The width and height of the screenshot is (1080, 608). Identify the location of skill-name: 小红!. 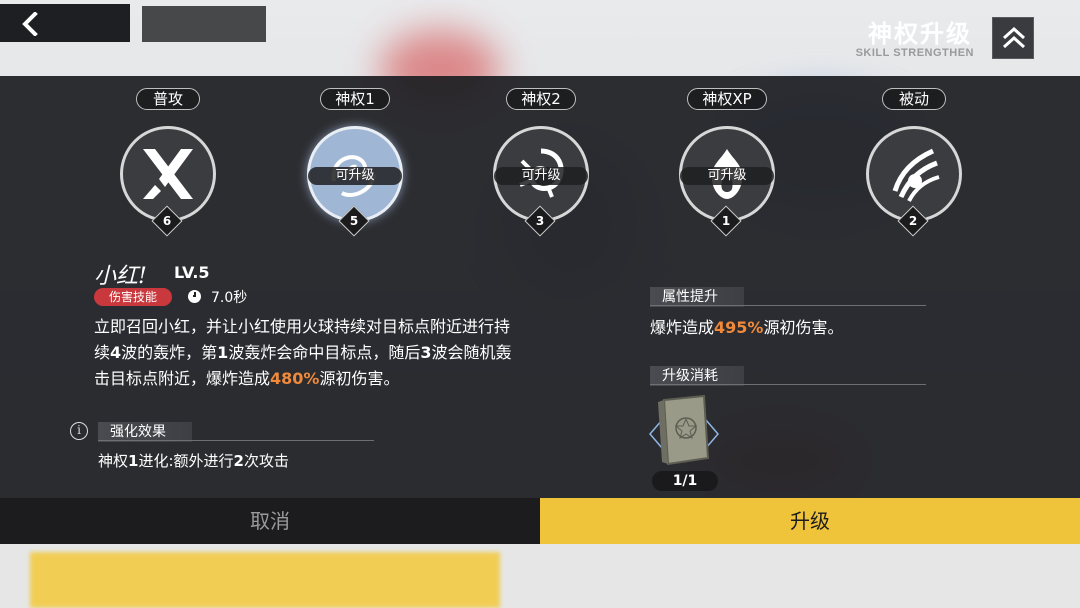
(120, 276).